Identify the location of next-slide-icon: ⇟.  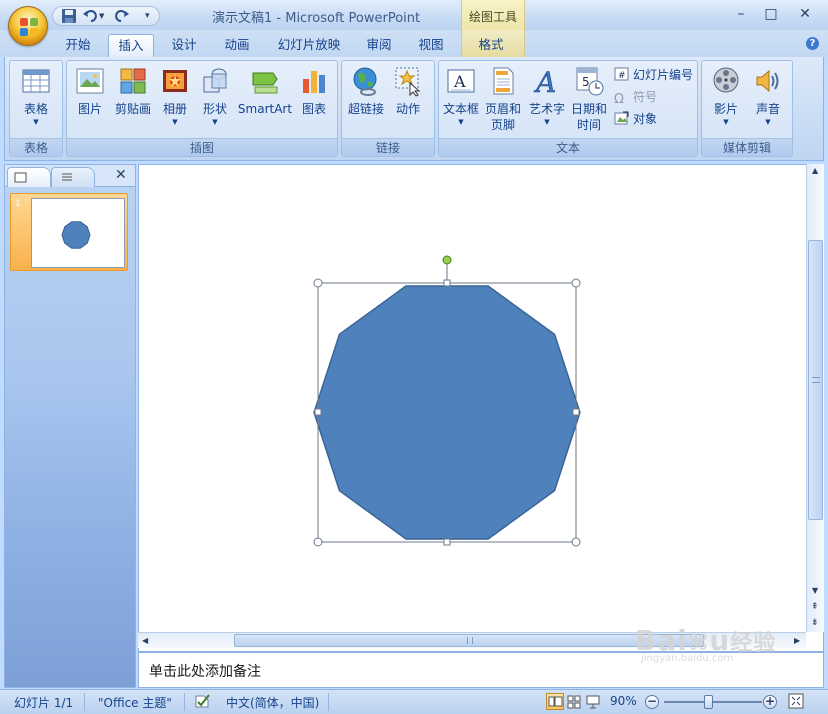
(815, 623).